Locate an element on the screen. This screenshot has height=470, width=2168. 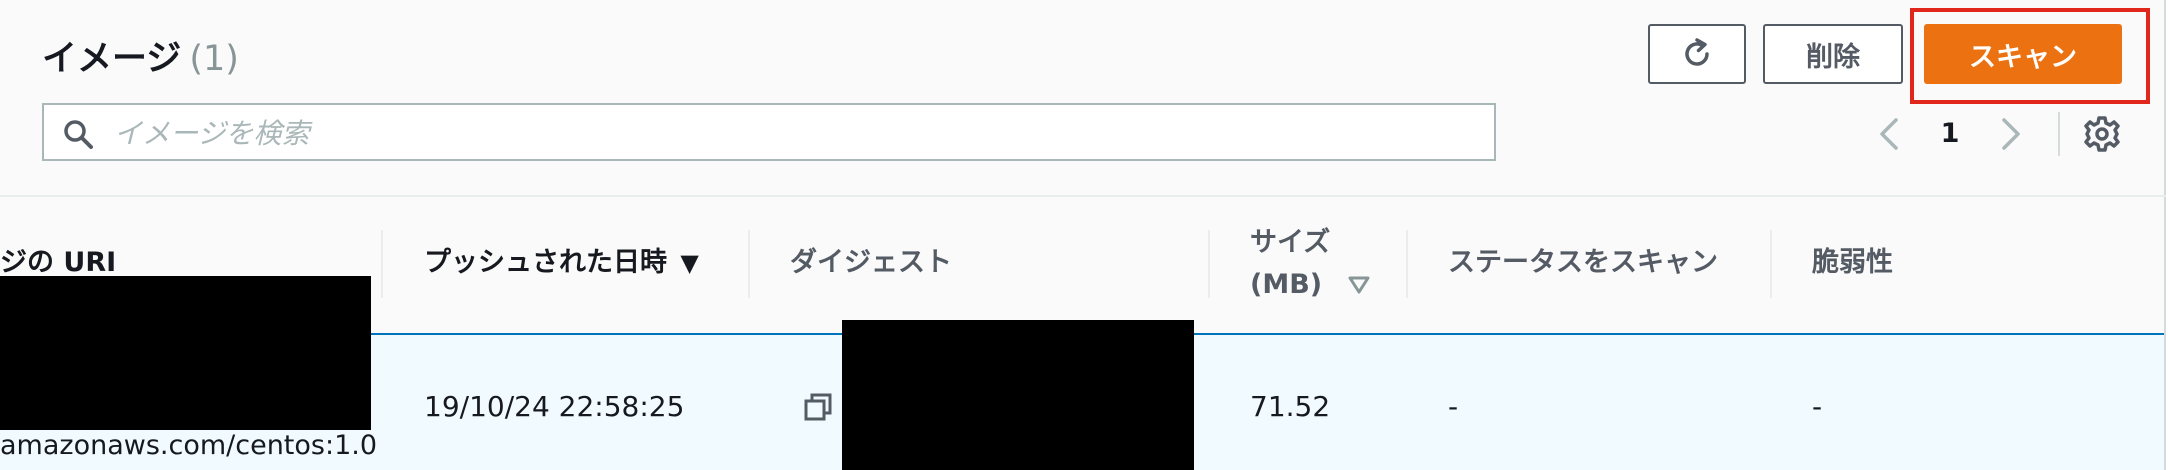
refresh-icon is located at coordinates (1697, 52).